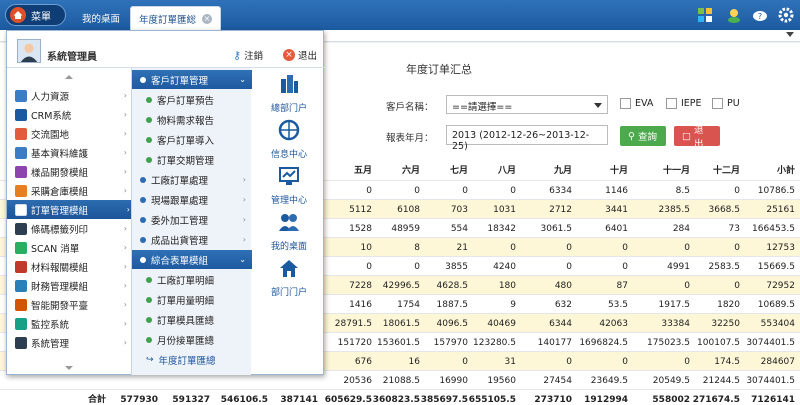  What do you see at coordinates (609, 381) in the screenshot?
I see `table-cell: 23649.5` at bounding box center [609, 381].